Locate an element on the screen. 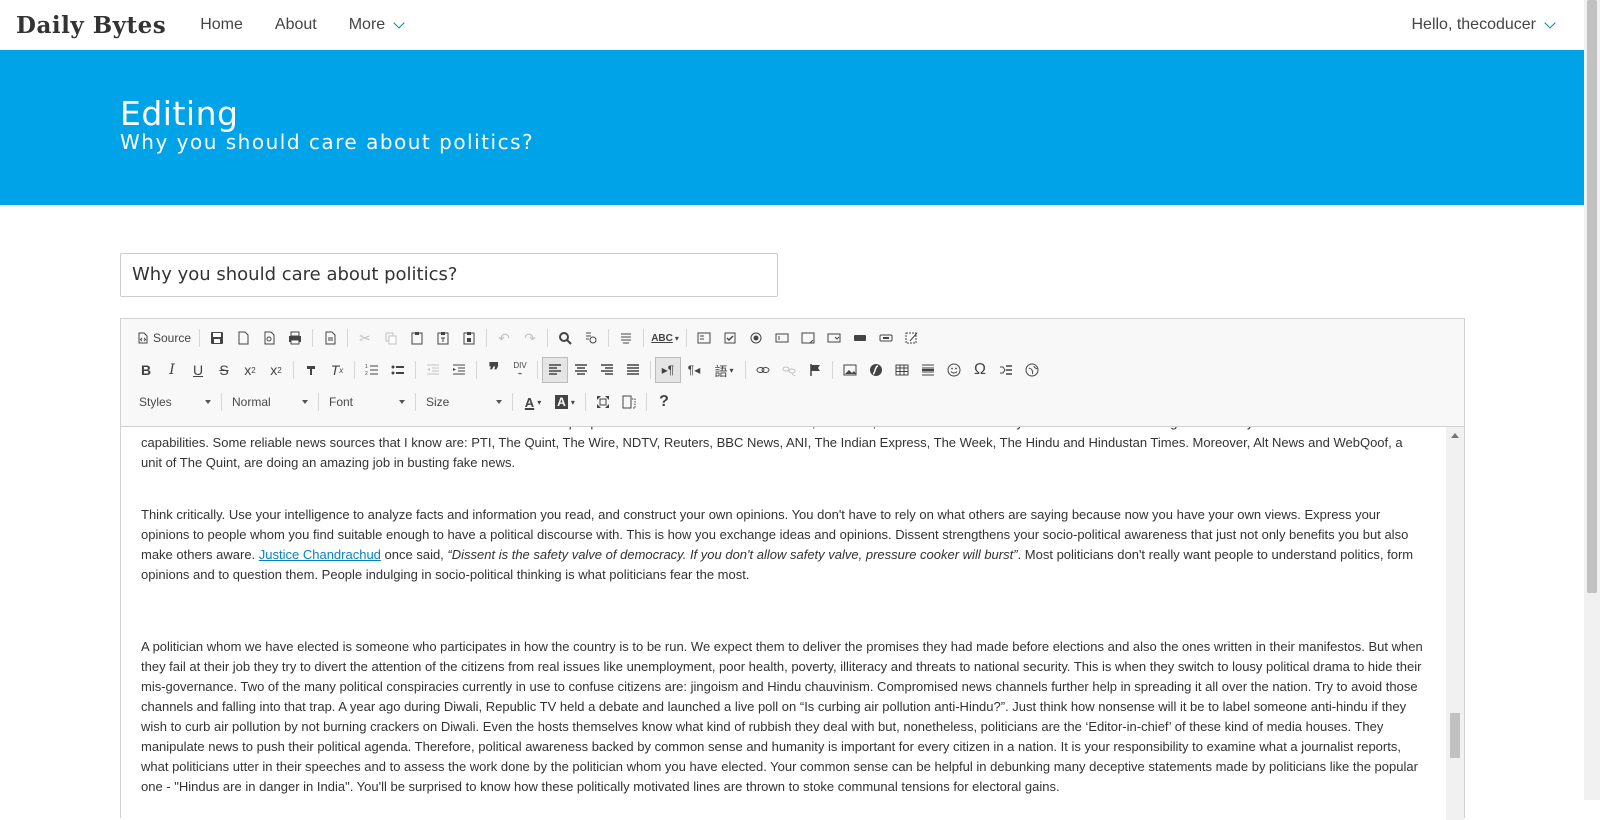  background-color-icon: A ▾ is located at coordinates (565, 402).